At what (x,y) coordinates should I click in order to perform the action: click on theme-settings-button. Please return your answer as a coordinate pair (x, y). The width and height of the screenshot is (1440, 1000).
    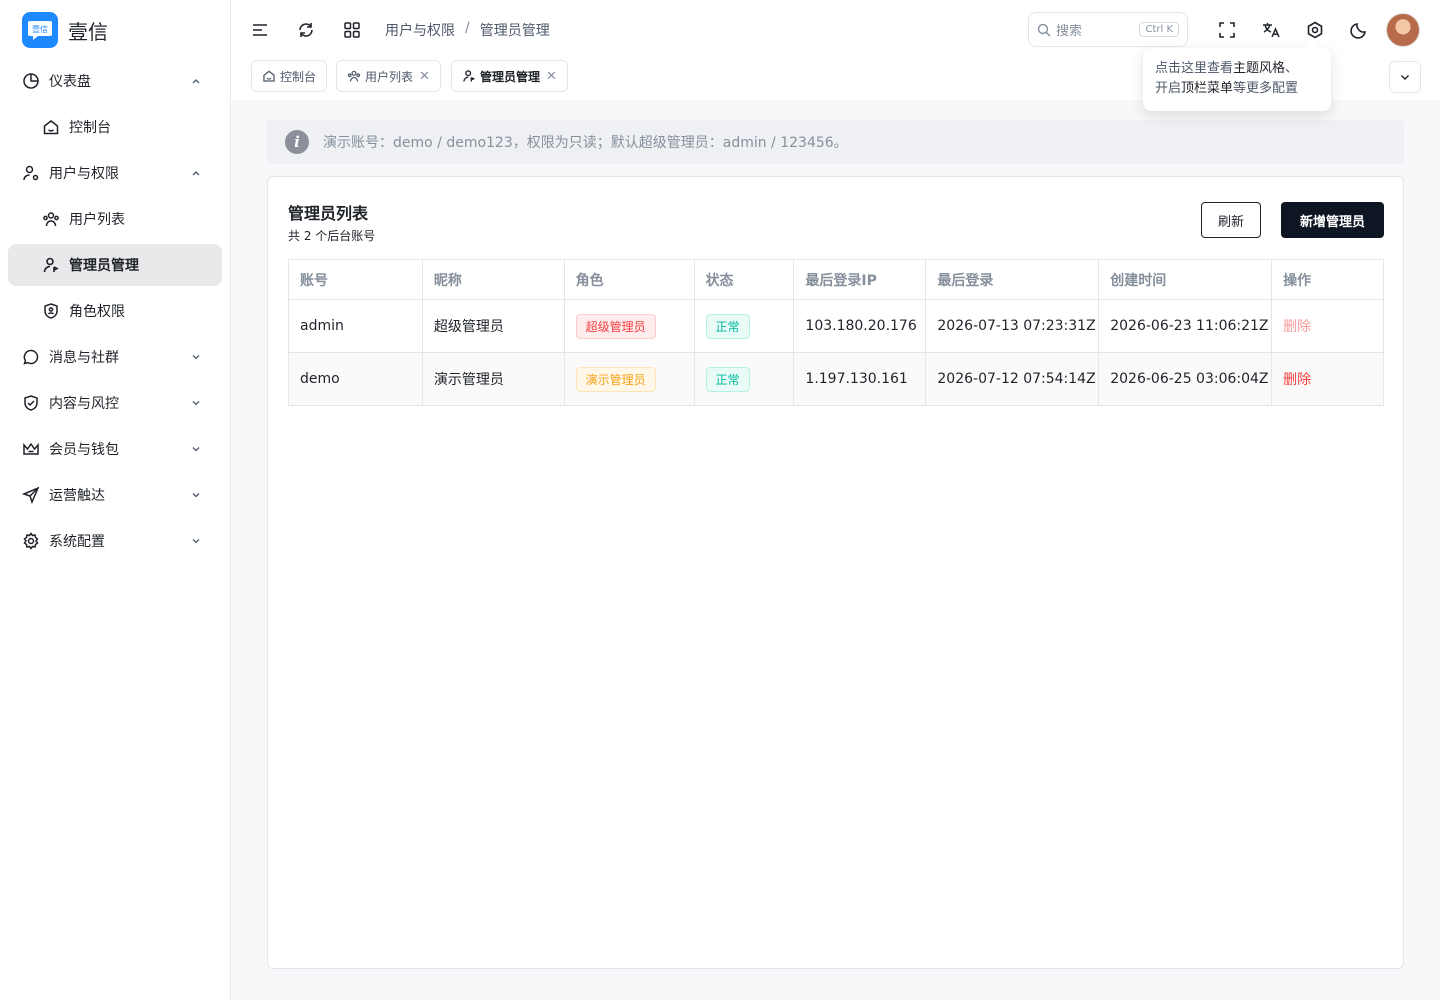
    Looking at the image, I should click on (1315, 30).